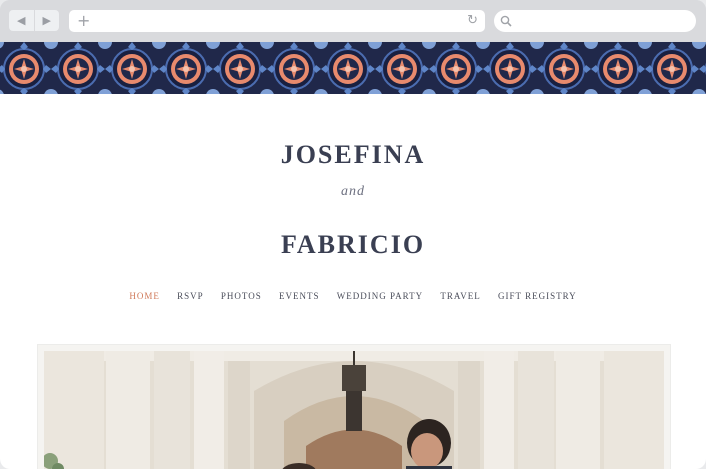 This screenshot has width=706, height=469. Describe the element at coordinates (299, 296) in the screenshot. I see `nav-events: EVENTS` at that location.